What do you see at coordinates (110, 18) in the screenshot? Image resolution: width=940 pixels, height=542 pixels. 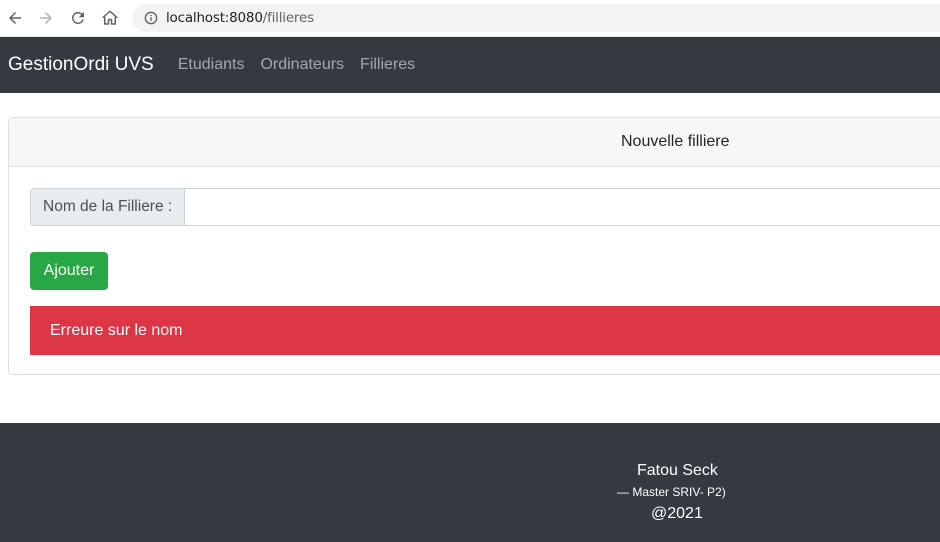 I see `home-icon` at bounding box center [110, 18].